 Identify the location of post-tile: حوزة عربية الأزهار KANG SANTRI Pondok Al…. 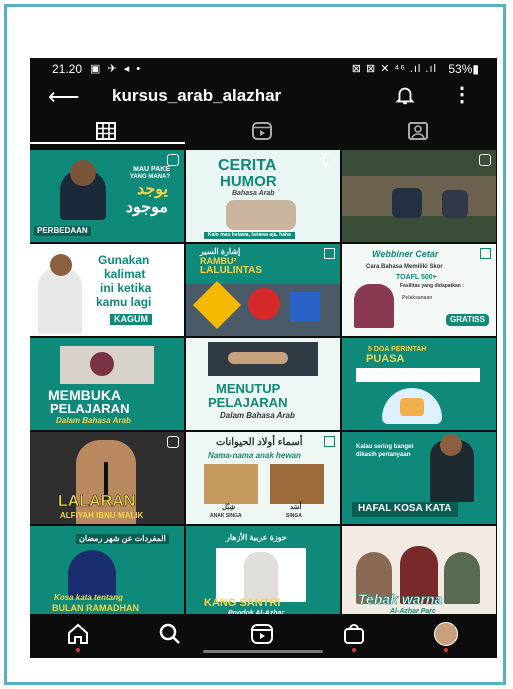
(263, 572).